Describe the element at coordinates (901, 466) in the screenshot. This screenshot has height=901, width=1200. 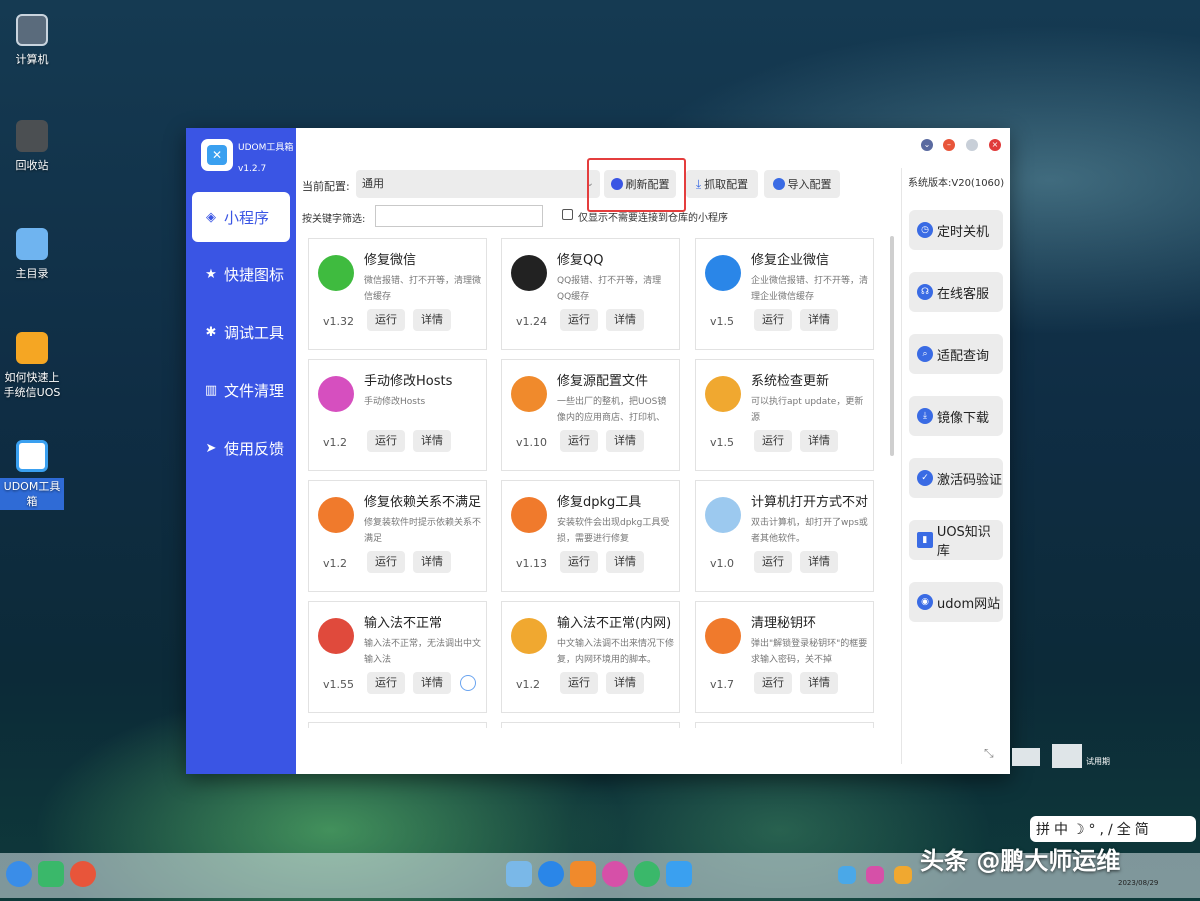
I see `panel-divider` at that location.